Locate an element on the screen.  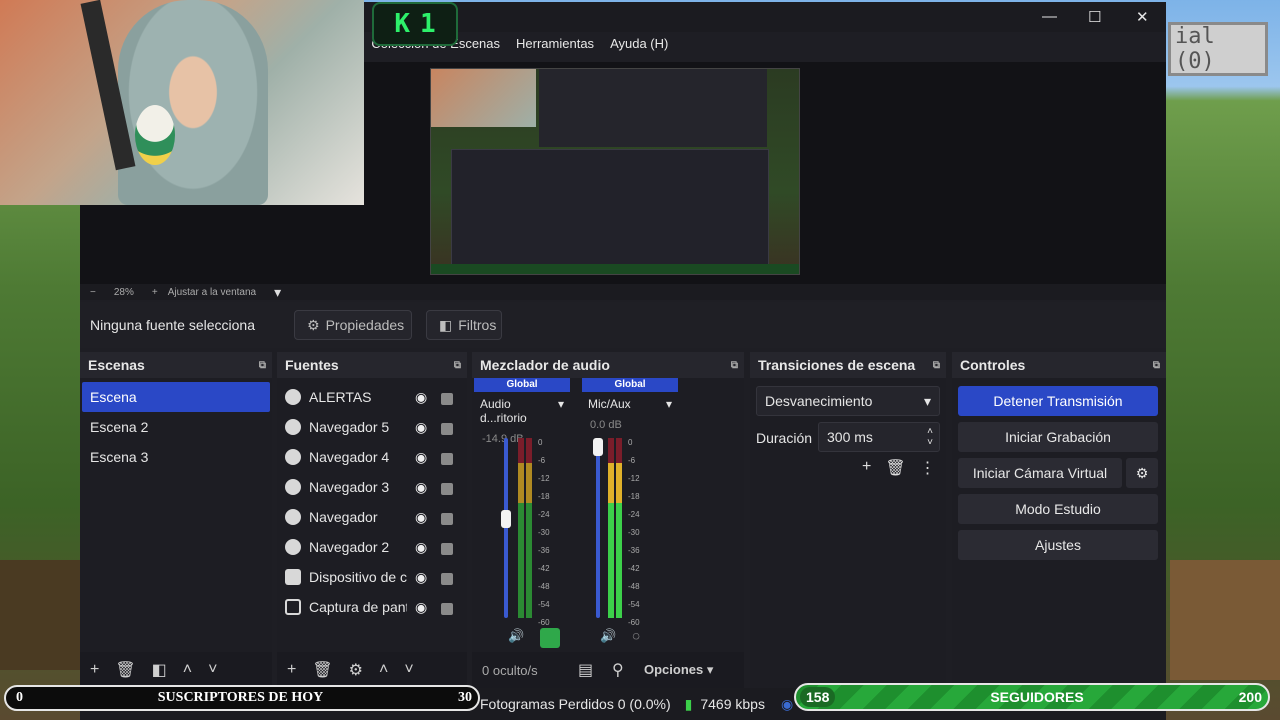
gear-icon: ⚙ is located at coordinates (356, 670).